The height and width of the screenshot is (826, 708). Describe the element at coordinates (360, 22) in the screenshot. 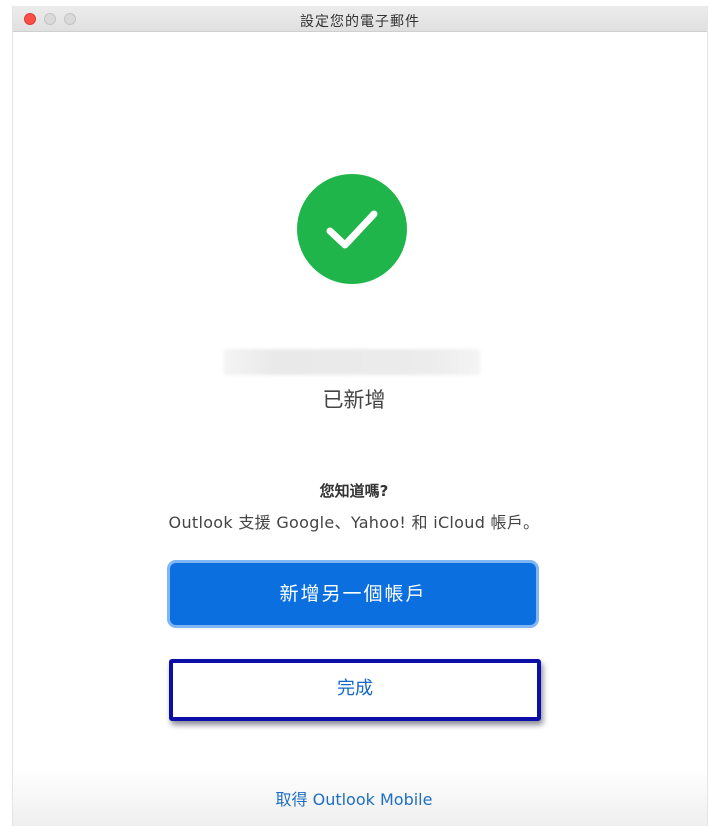

I see `window-title: 設定您的電子郵件` at that location.